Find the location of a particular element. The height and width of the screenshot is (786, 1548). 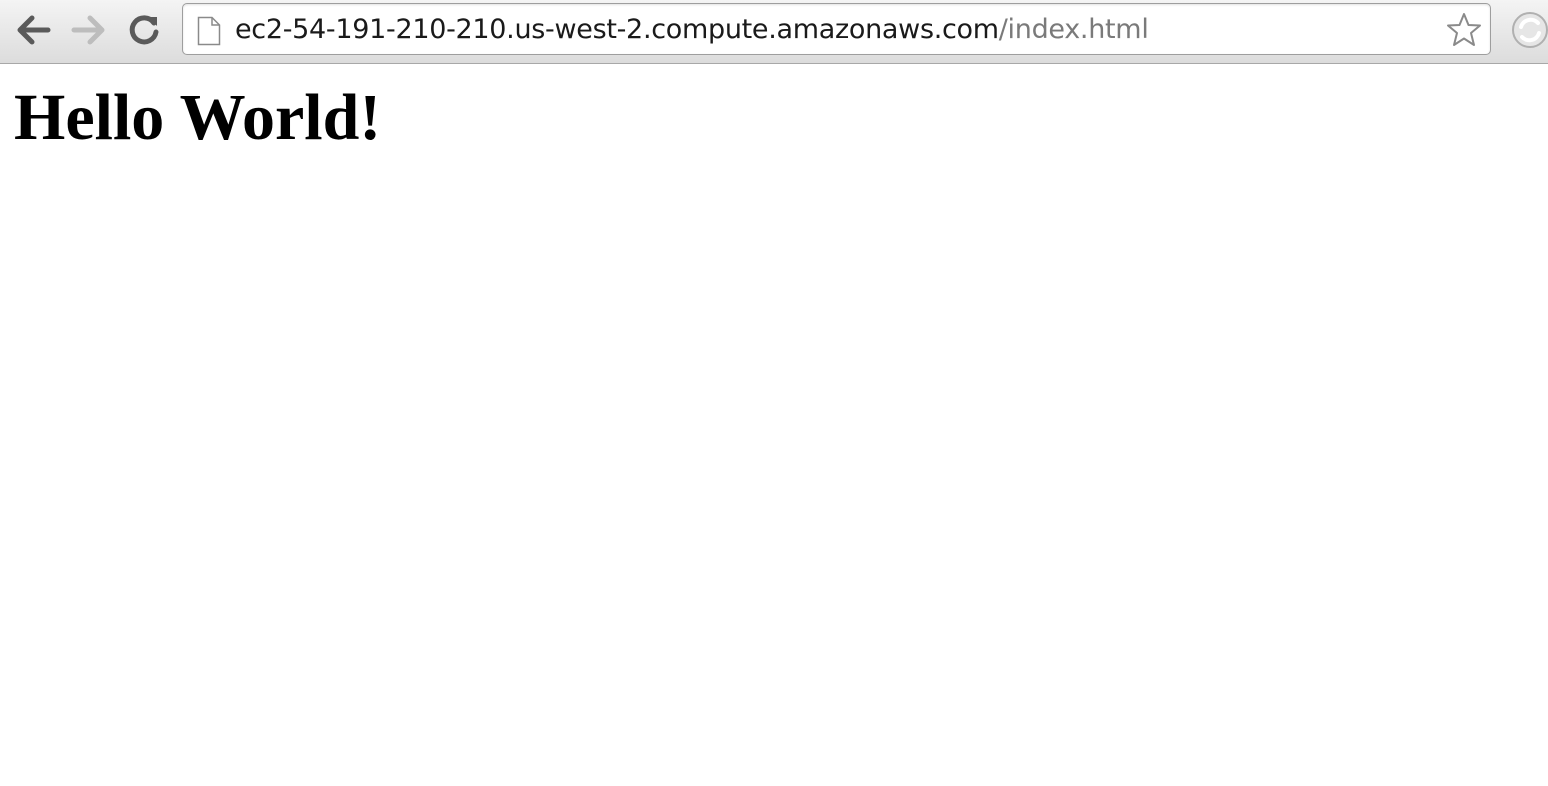

page-icon is located at coordinates (209, 31).